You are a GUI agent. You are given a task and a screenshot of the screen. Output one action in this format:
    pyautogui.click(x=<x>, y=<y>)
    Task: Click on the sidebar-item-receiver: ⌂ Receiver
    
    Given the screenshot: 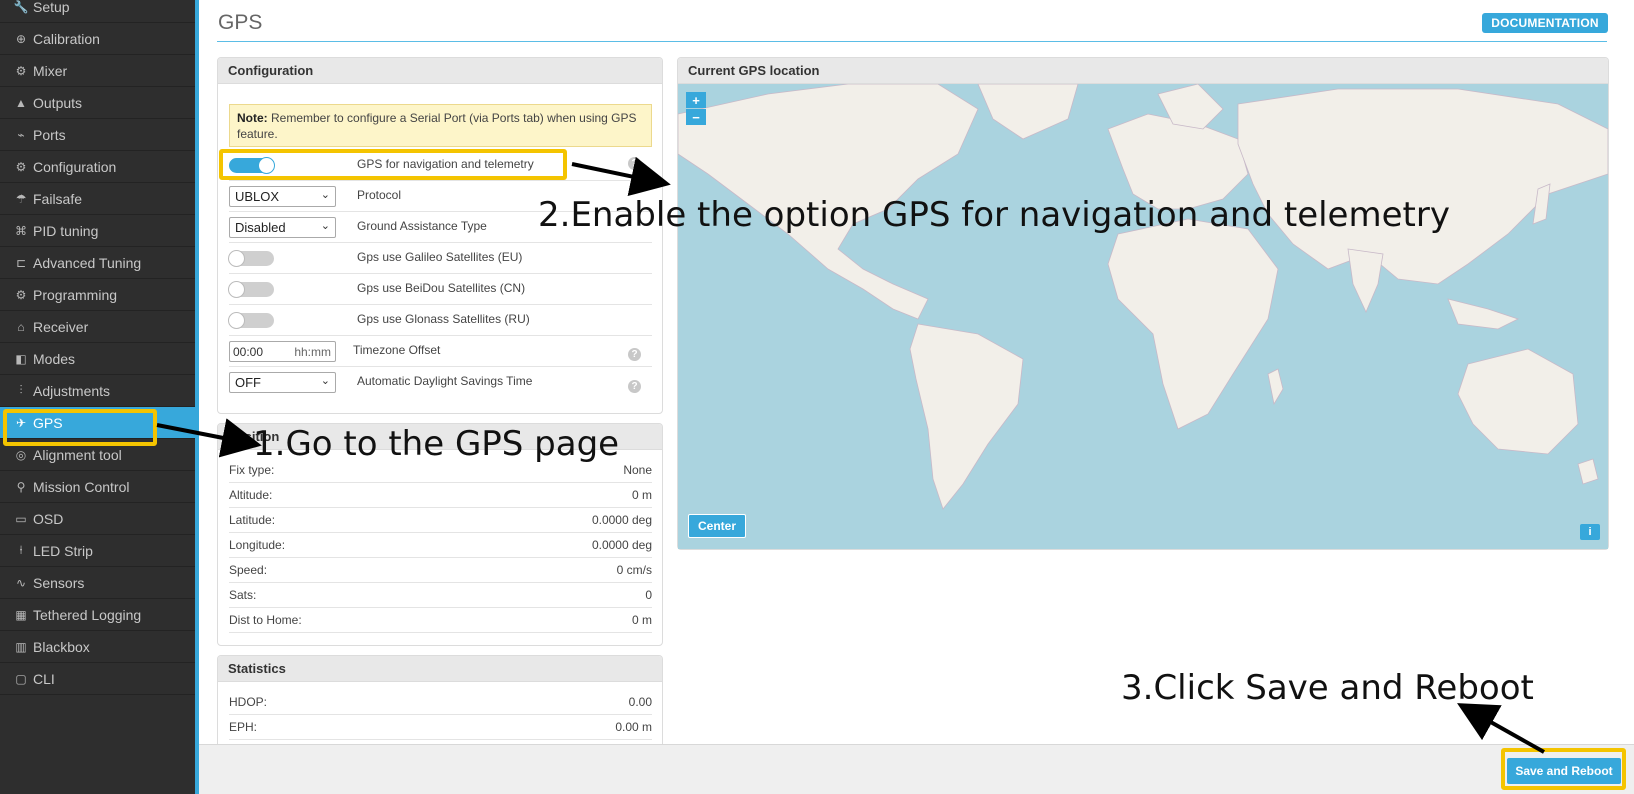 What is the action you would take?
    pyautogui.click(x=97, y=327)
    